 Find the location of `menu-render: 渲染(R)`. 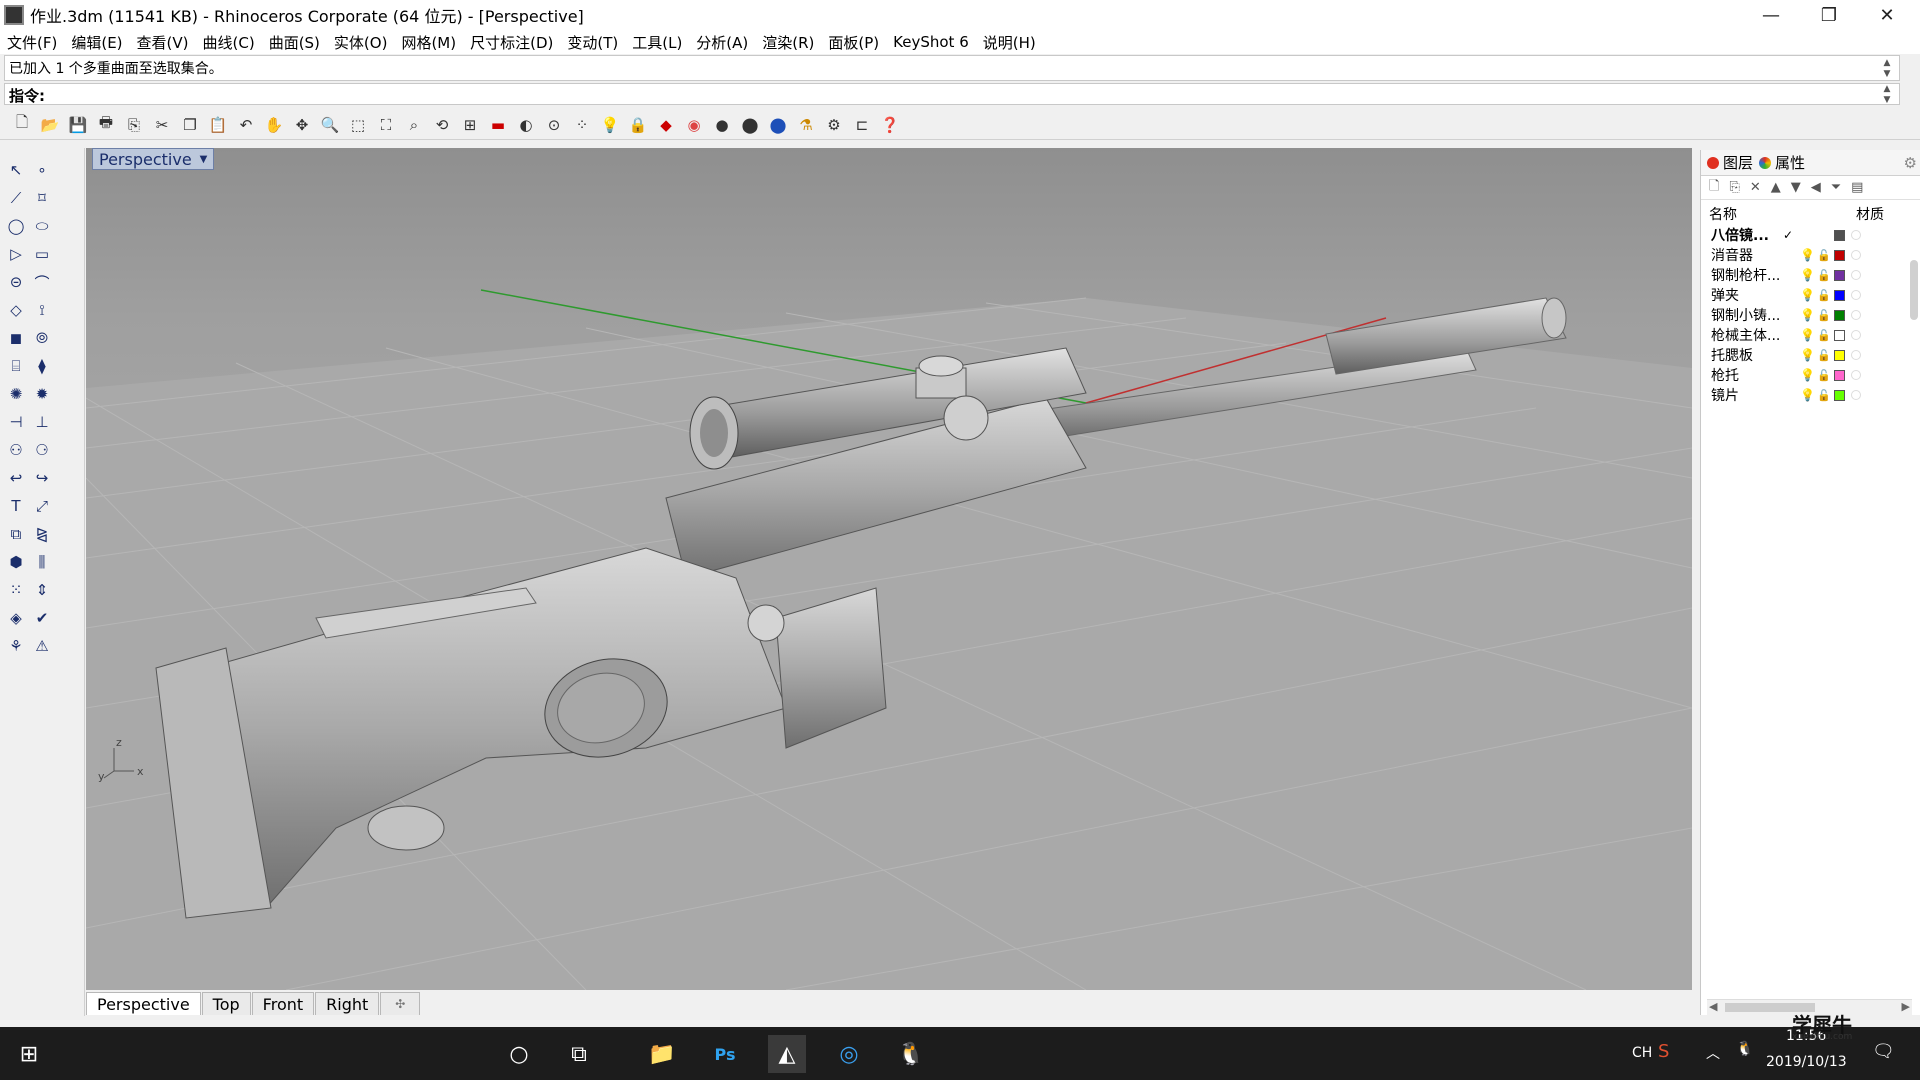

menu-render: 渲染(R) is located at coordinates (788, 42).